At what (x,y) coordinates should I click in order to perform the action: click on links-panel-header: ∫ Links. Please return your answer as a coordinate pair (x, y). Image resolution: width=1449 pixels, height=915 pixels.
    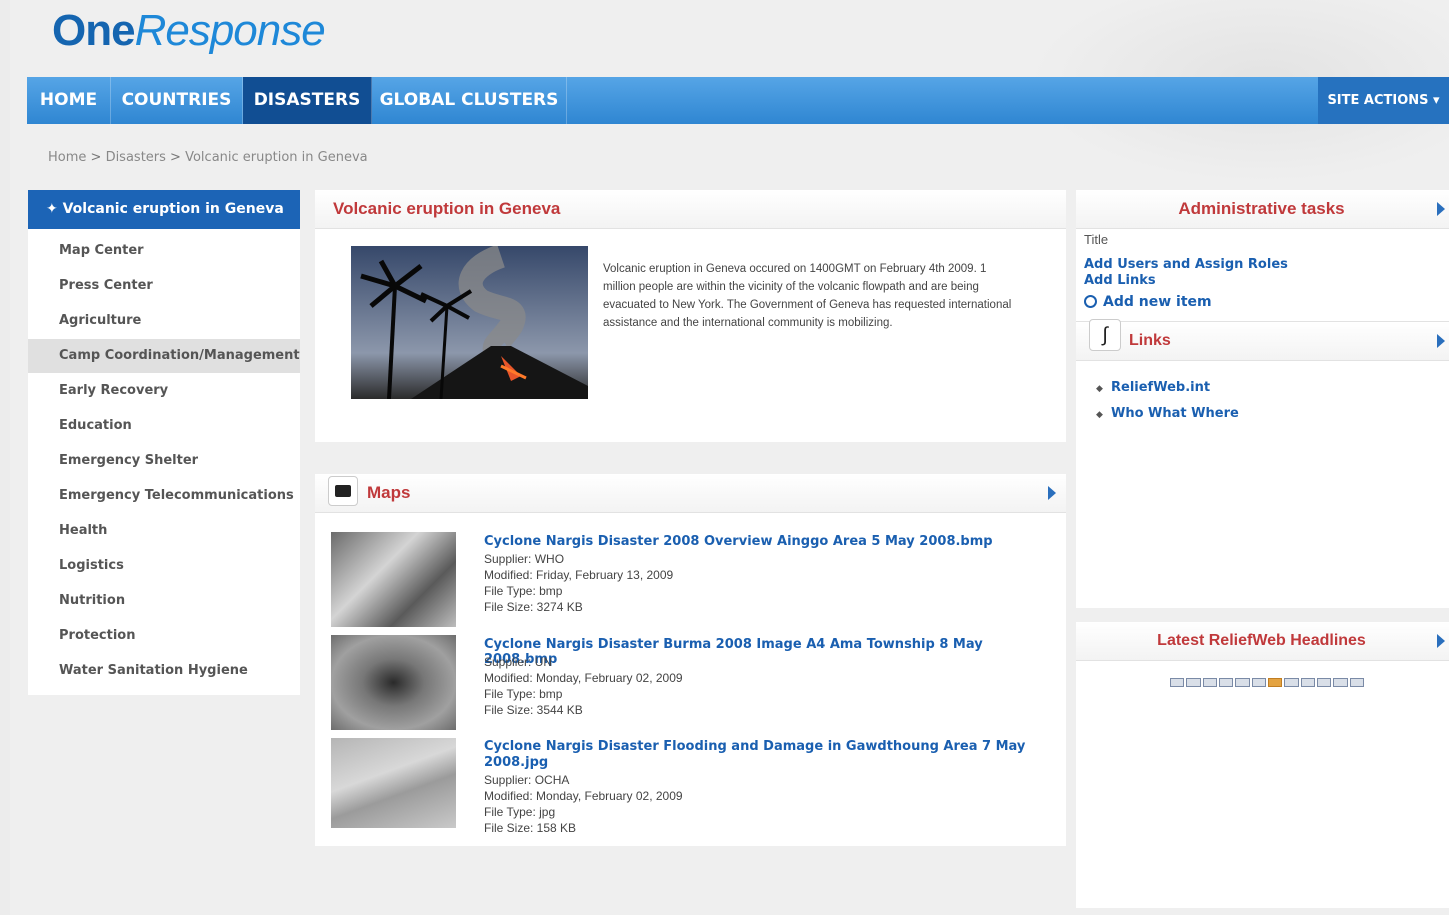
    Looking at the image, I should click on (1262, 340).